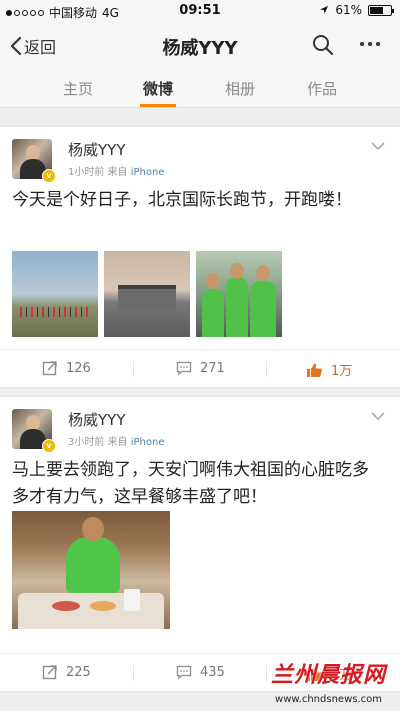  I want to click on post-time: 3小时前, so click(86, 442).